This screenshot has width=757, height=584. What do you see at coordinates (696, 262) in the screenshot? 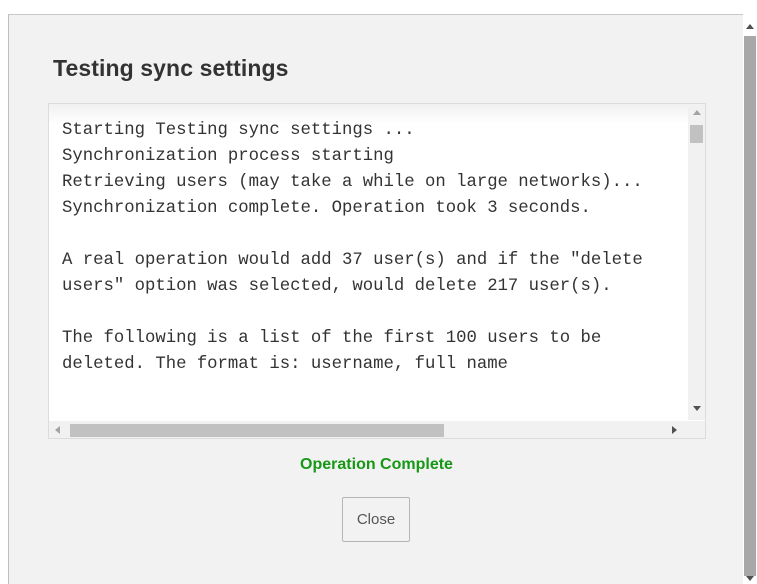
I see `log-vertical-scrollbar` at bounding box center [696, 262].